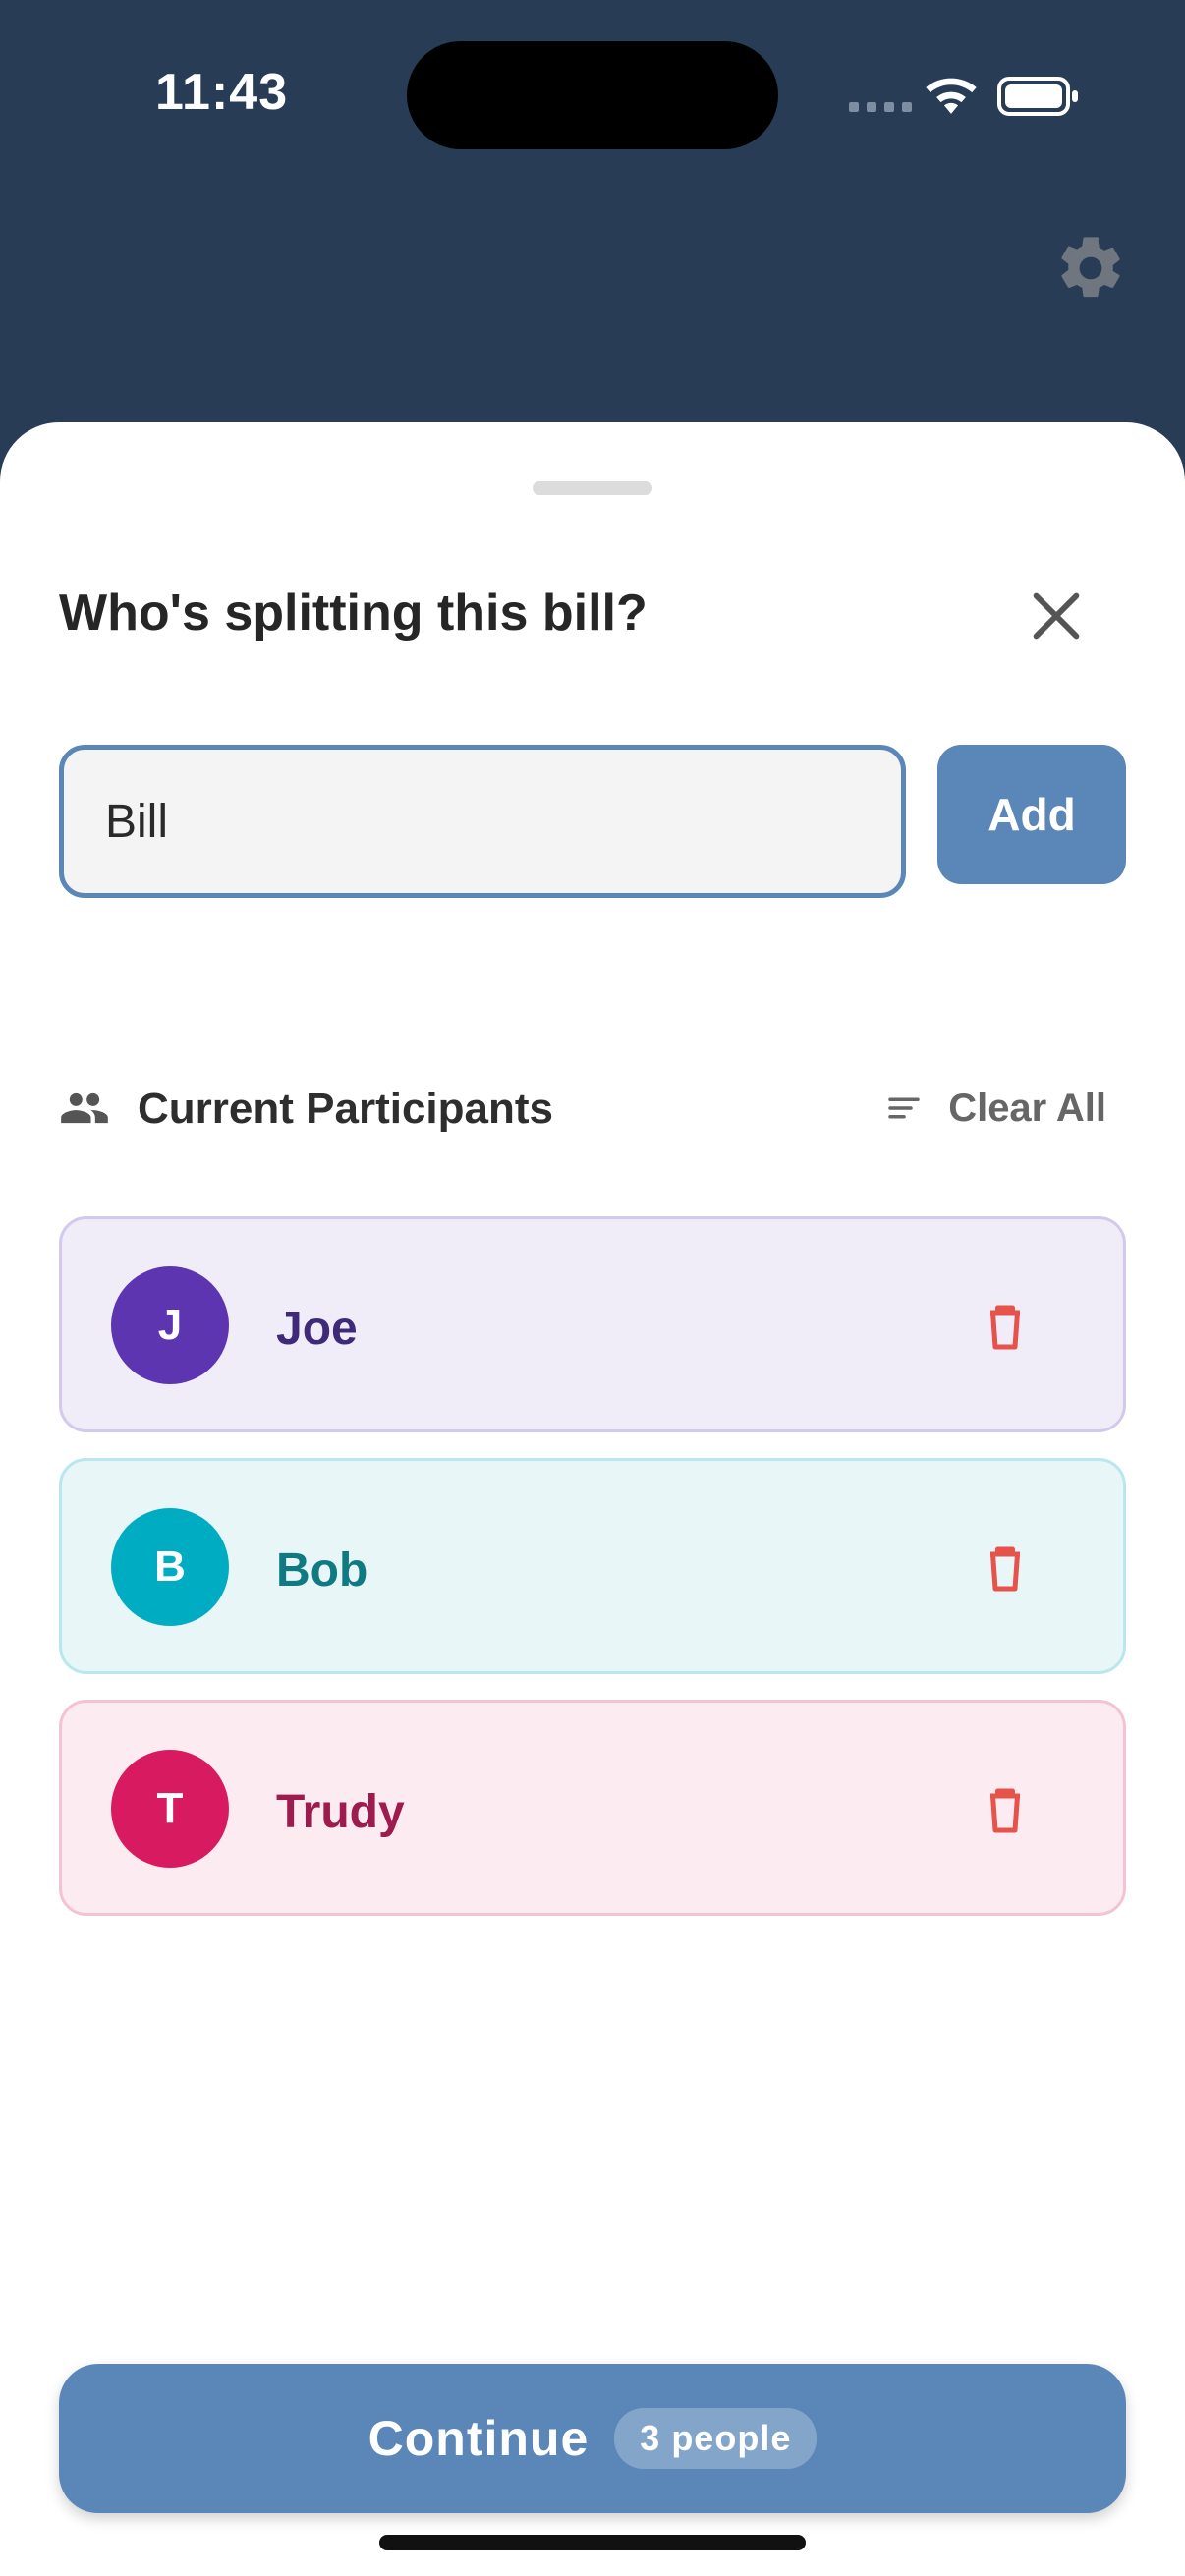 The height and width of the screenshot is (2576, 1185). Describe the element at coordinates (881, 107) in the screenshot. I see `cellular-signal-icon` at that location.